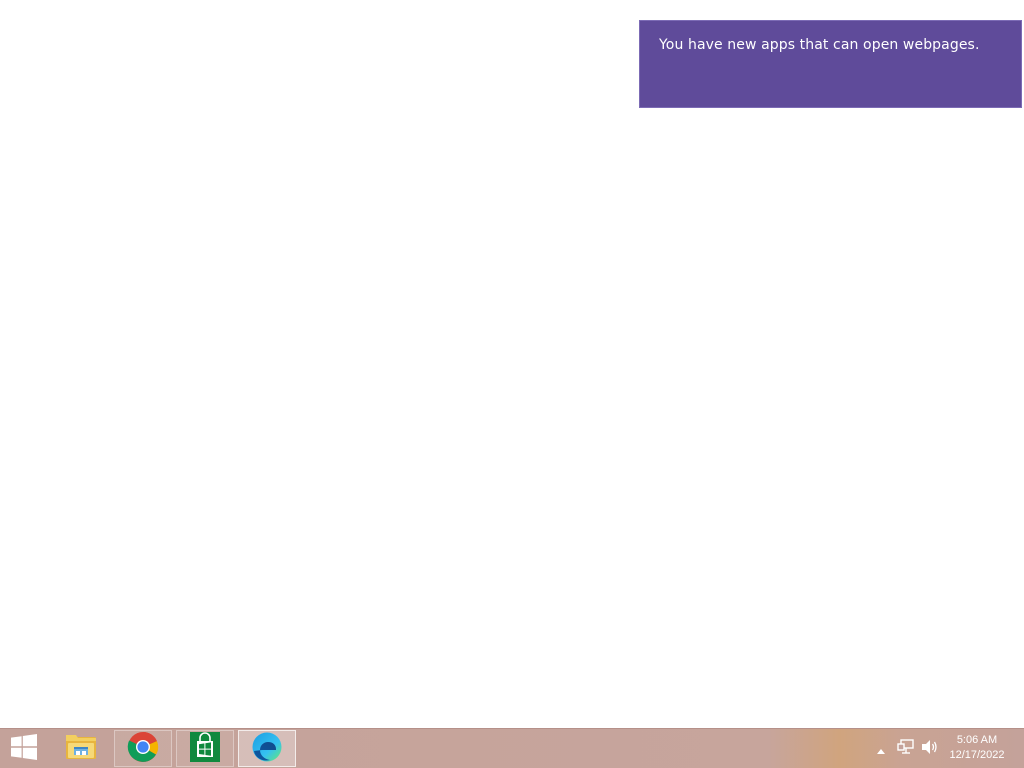 This screenshot has width=1024, height=768. I want to click on network-tray-button, so click(906, 748).